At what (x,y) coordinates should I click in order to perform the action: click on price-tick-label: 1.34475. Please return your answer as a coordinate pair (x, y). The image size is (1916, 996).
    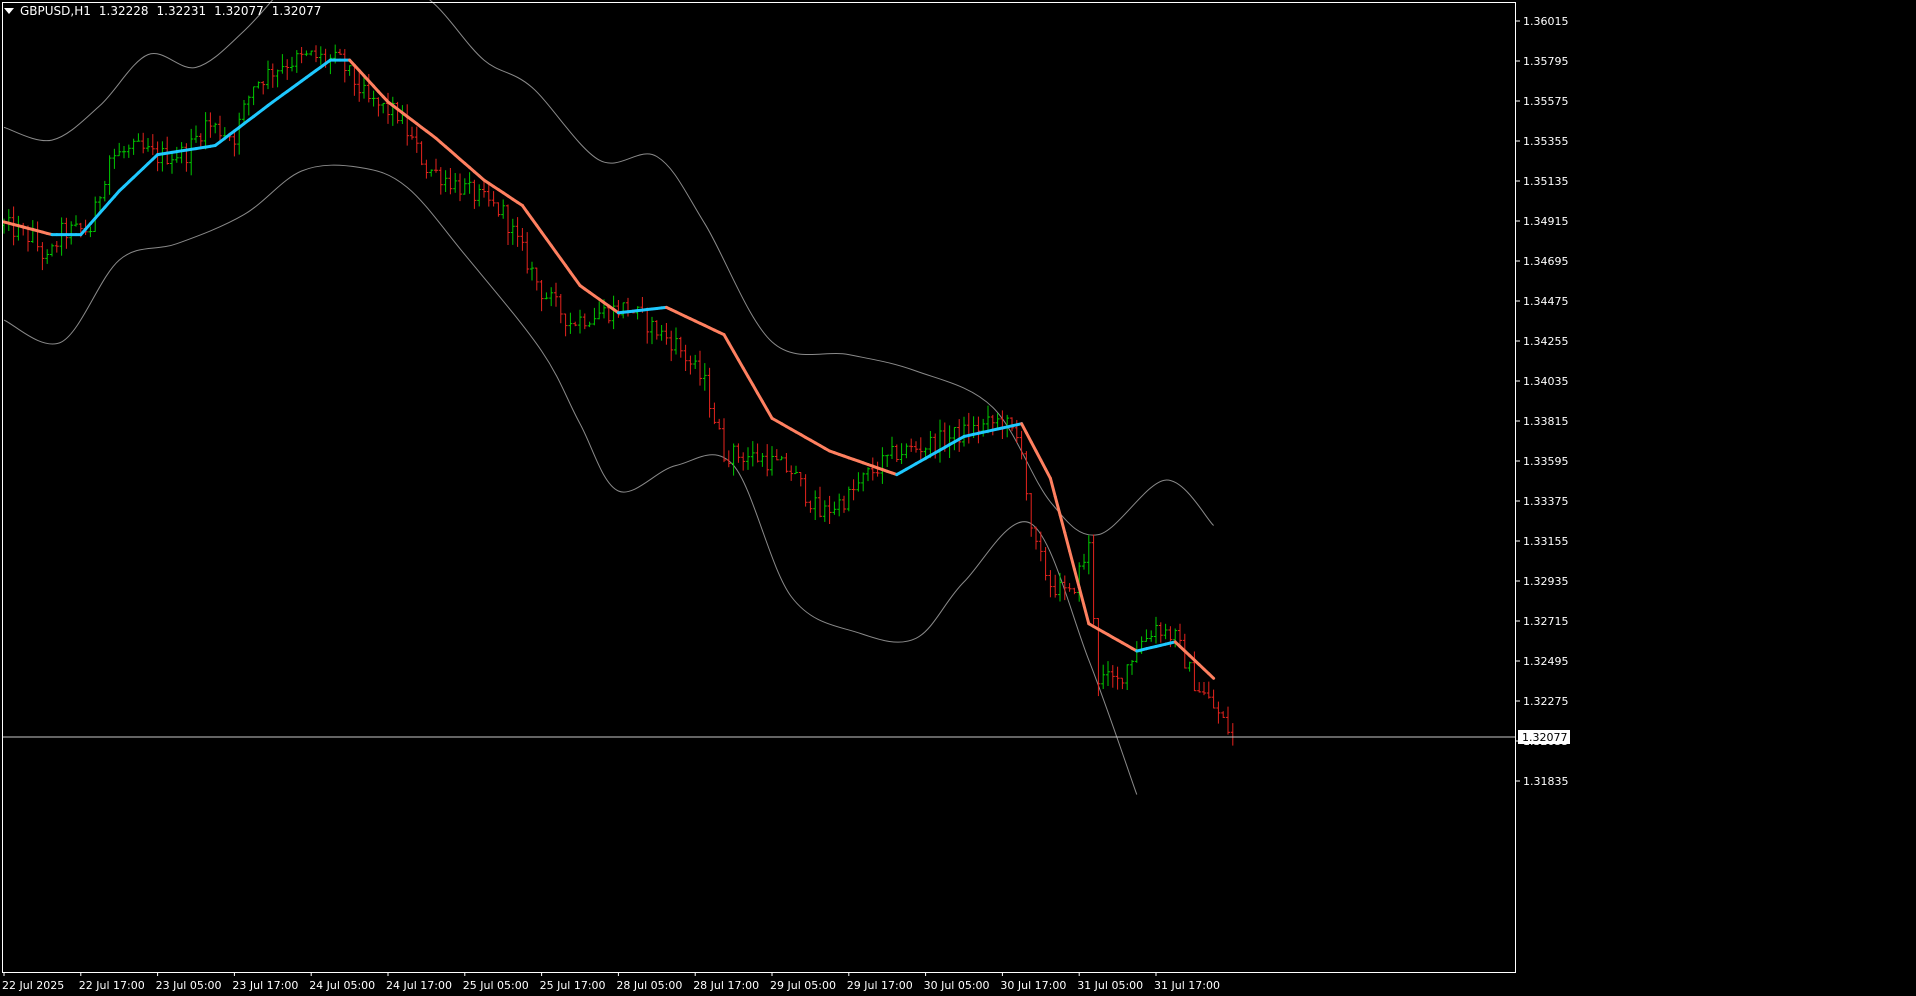
    Looking at the image, I should click on (1546, 301).